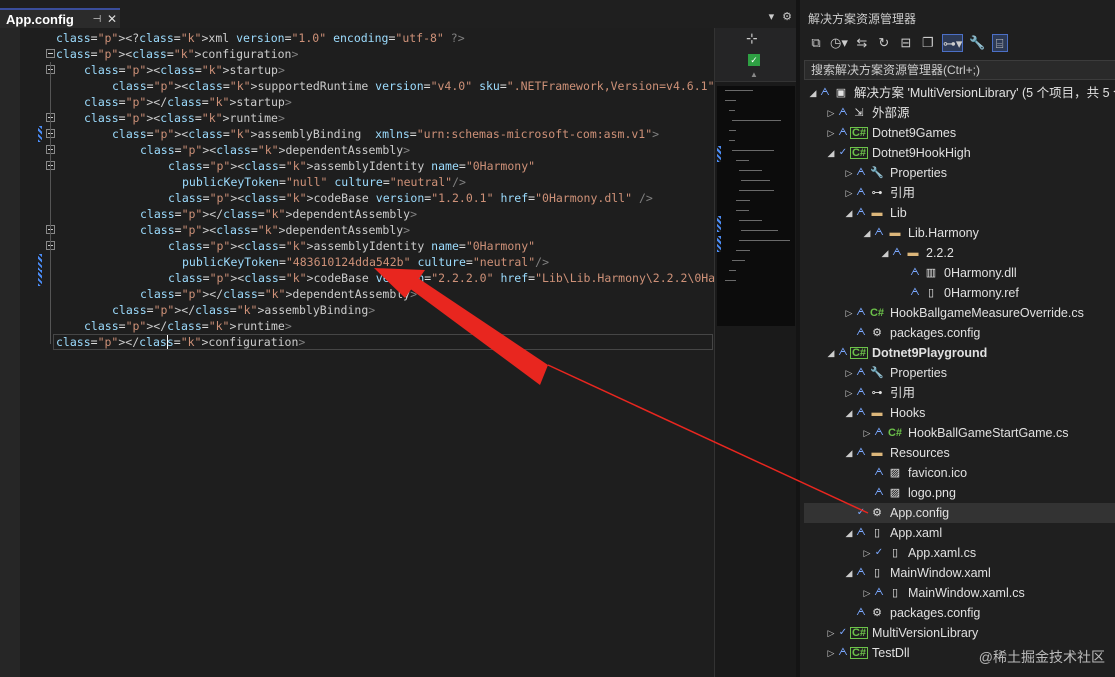 The image size is (1115, 677). Describe the element at coordinates (787, 16) in the screenshot. I see `settings-gear-icon: ⚙` at that location.